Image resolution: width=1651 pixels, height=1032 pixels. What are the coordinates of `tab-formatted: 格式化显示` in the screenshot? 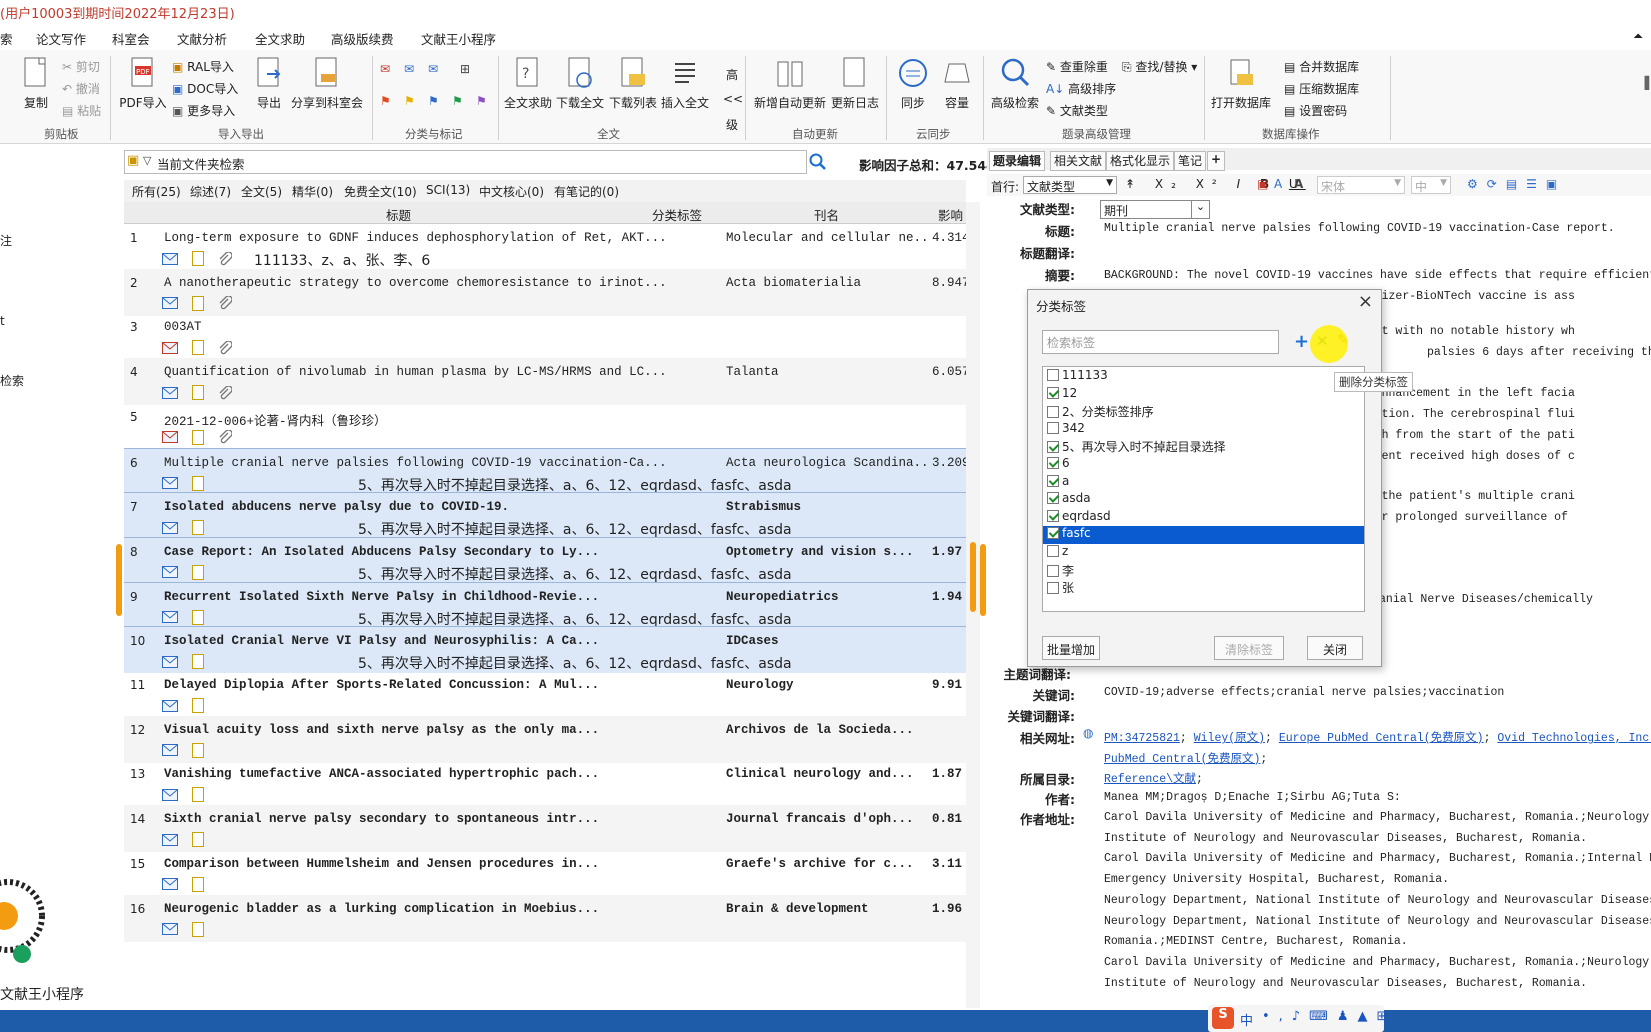 It's located at (1140, 161).